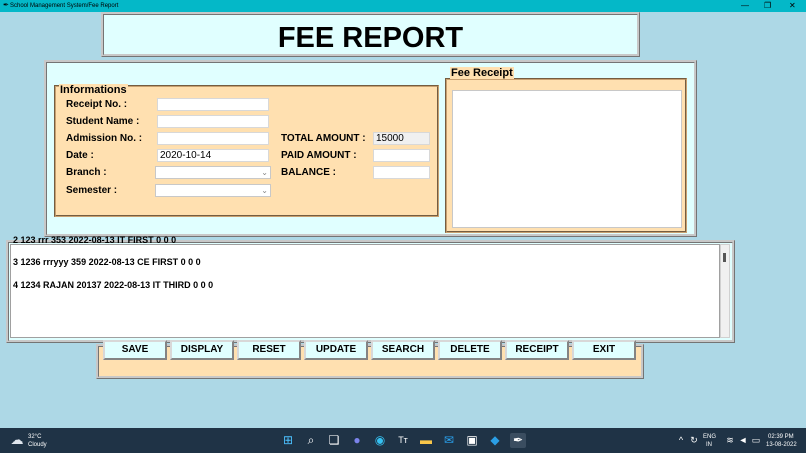 Image resolution: width=806 pixels, height=453 pixels. Describe the element at coordinates (756, 440) in the screenshot. I see `battery-icon: ▭` at that location.